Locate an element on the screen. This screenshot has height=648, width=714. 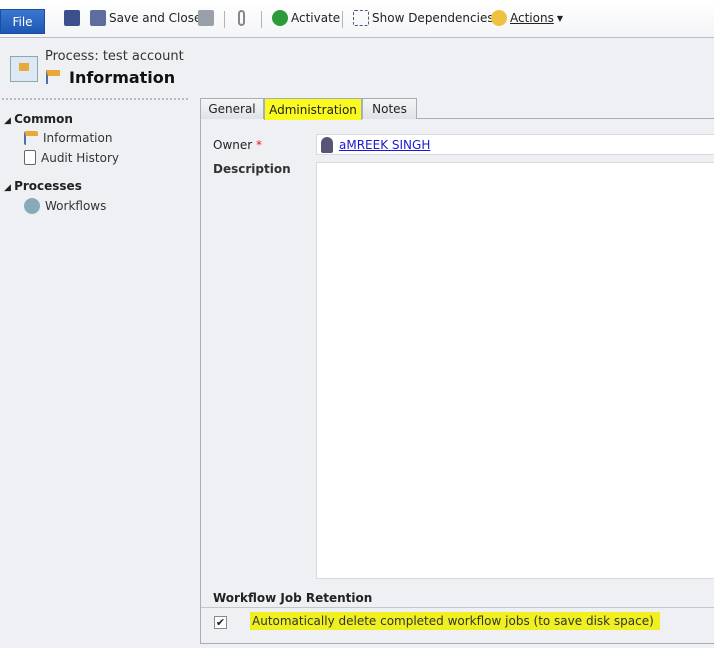
nav-item-audit-history: Audit History is located at coordinates (71, 157).